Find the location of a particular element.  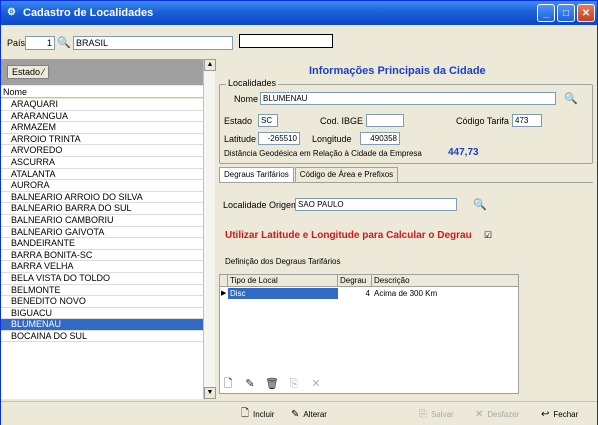

latlon-checkbox: ☑ is located at coordinates (488, 235).